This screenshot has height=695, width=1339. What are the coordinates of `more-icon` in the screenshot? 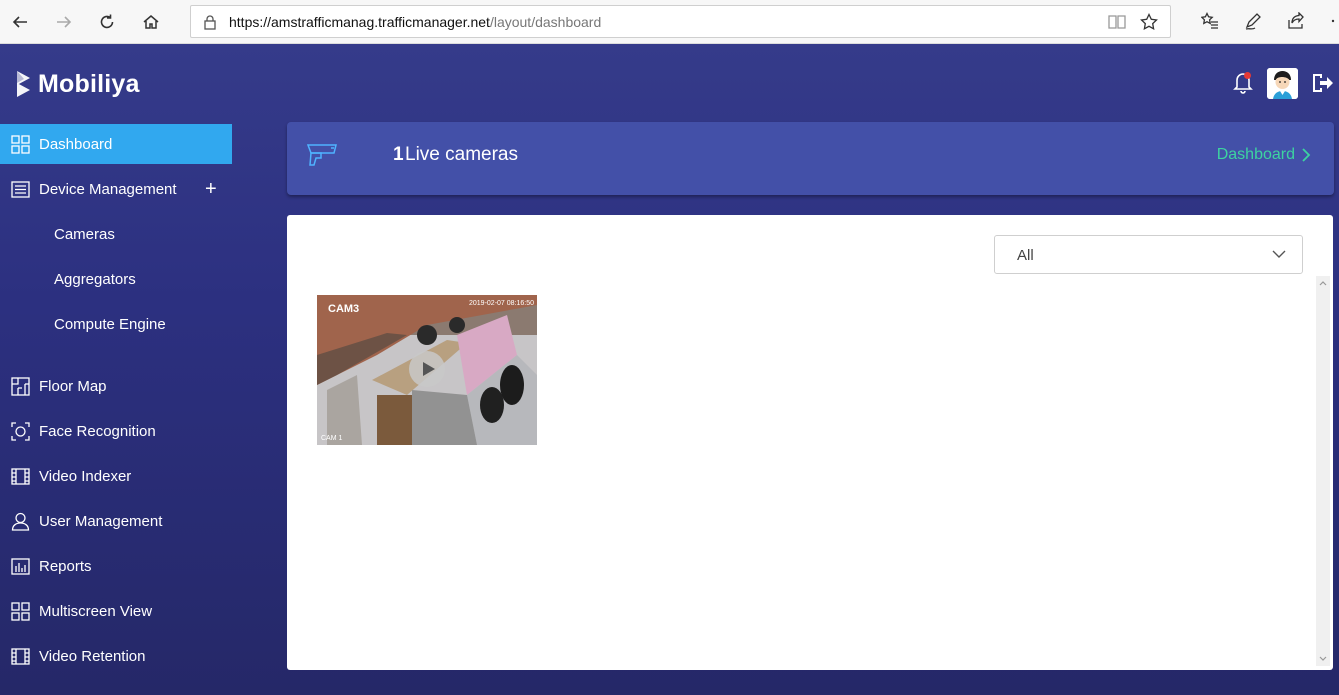 It's located at (1333, 21).